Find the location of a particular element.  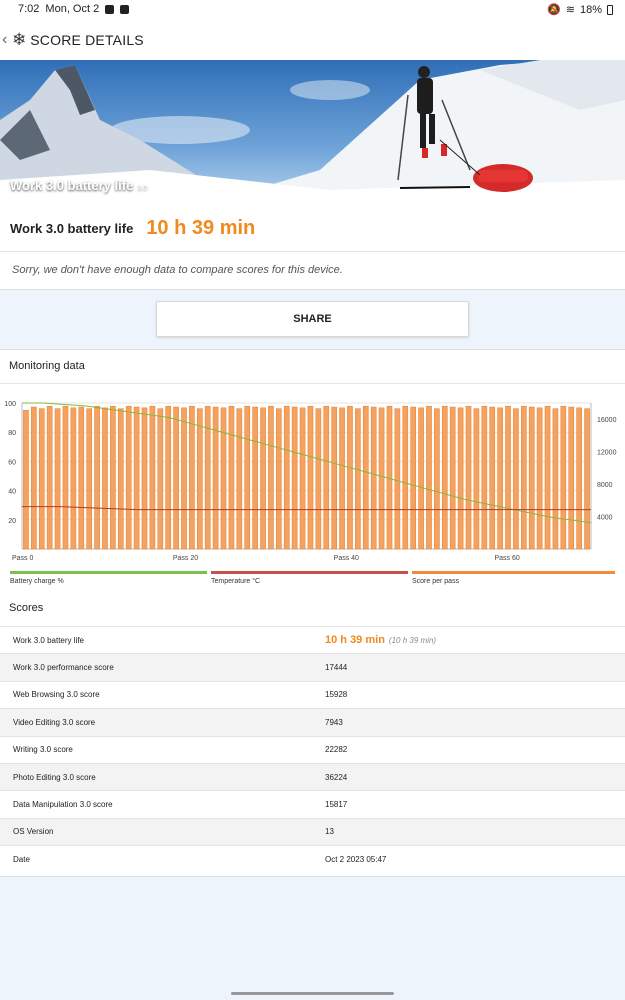

gallery-icon is located at coordinates (110, 9).